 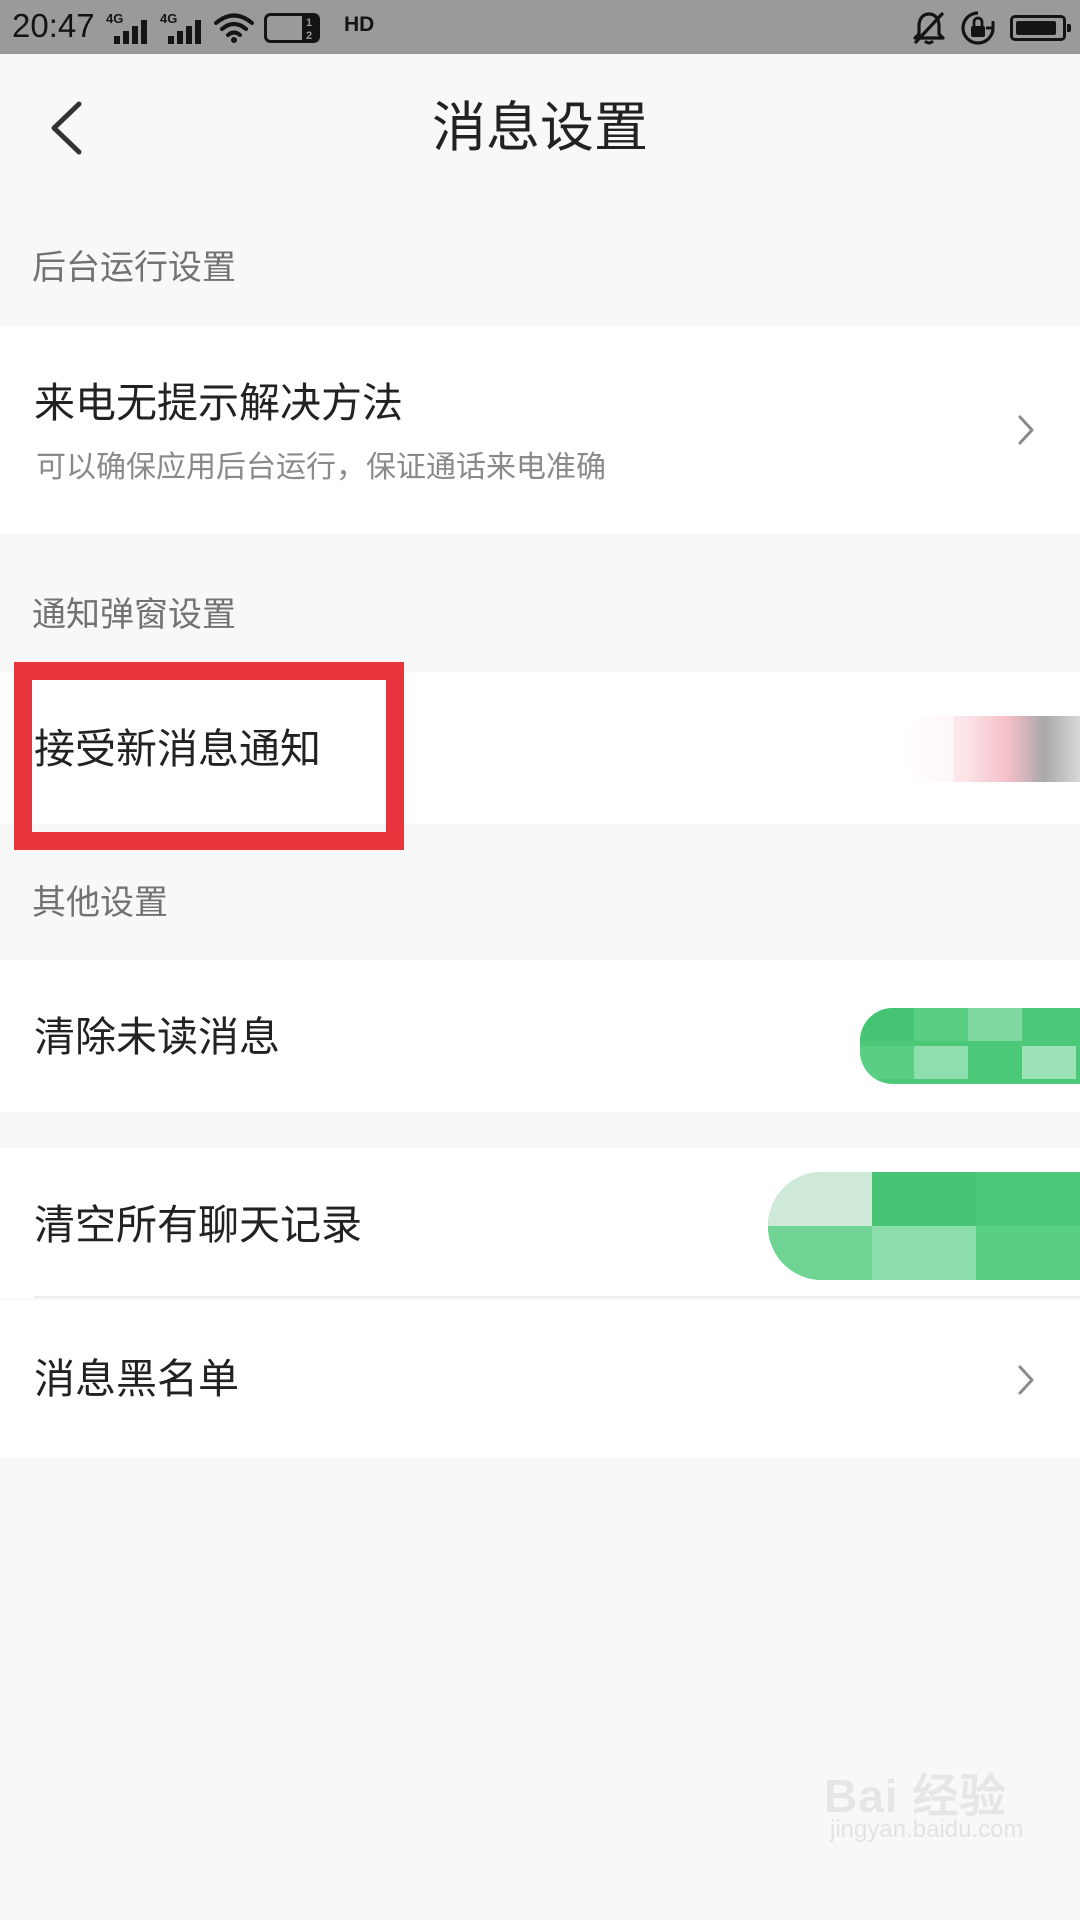 What do you see at coordinates (927, 749) in the screenshot?
I see `toggle-knob` at bounding box center [927, 749].